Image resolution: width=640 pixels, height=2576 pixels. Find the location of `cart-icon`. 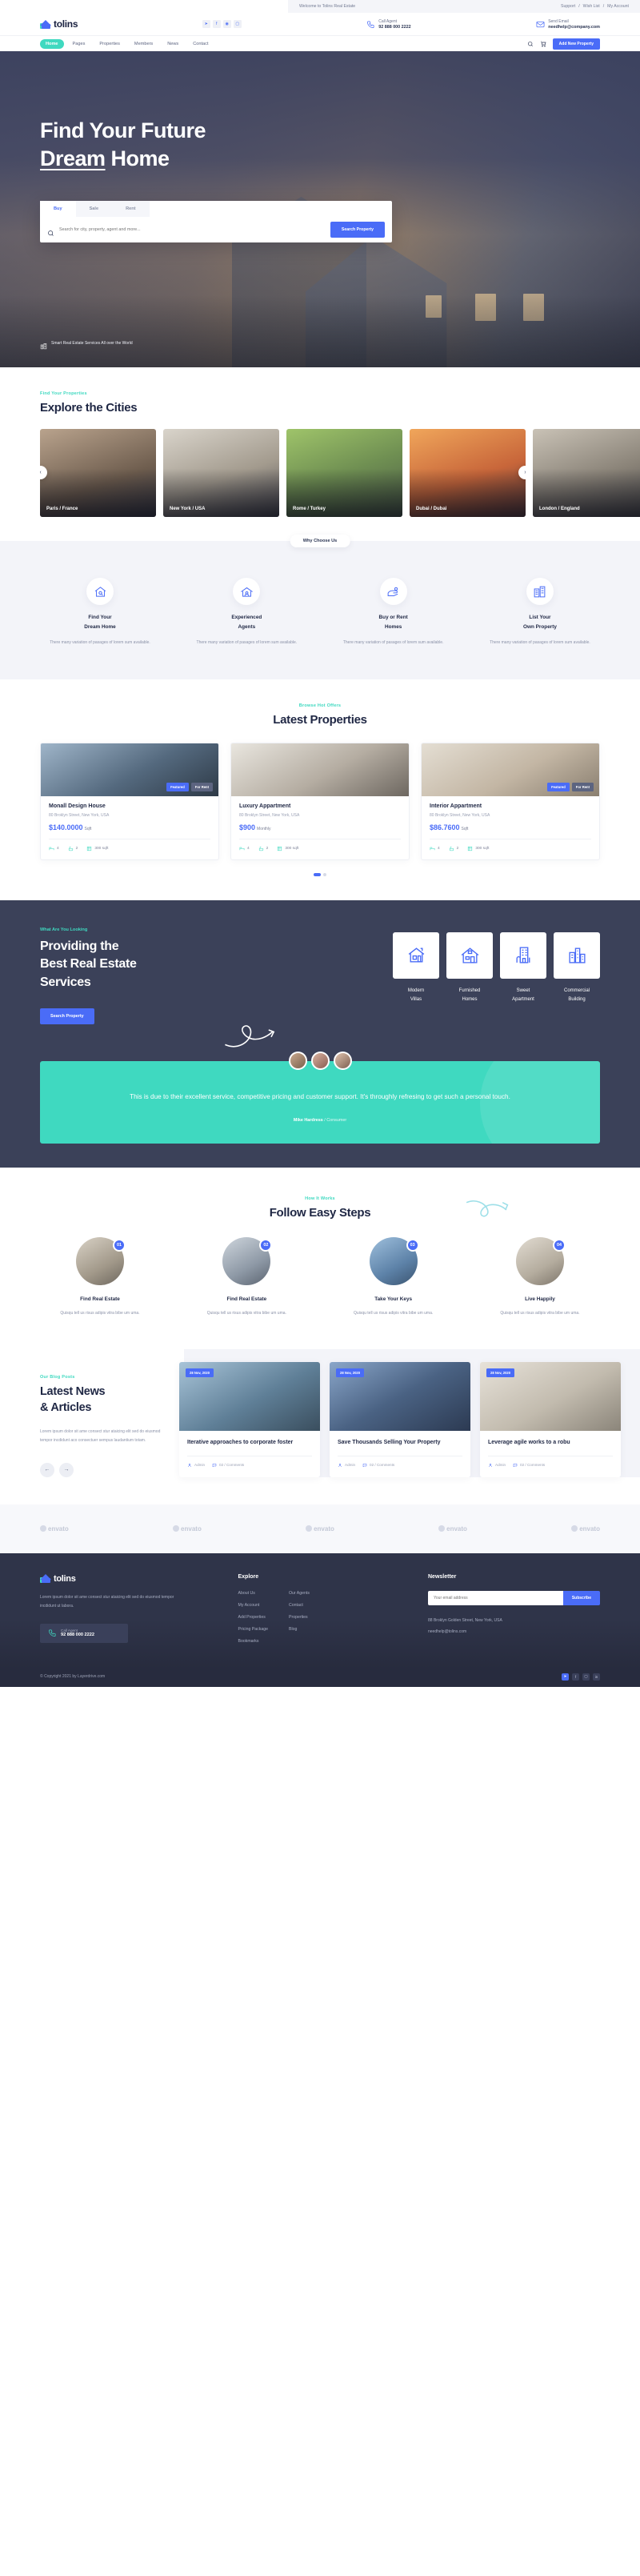

cart-icon is located at coordinates (543, 43).